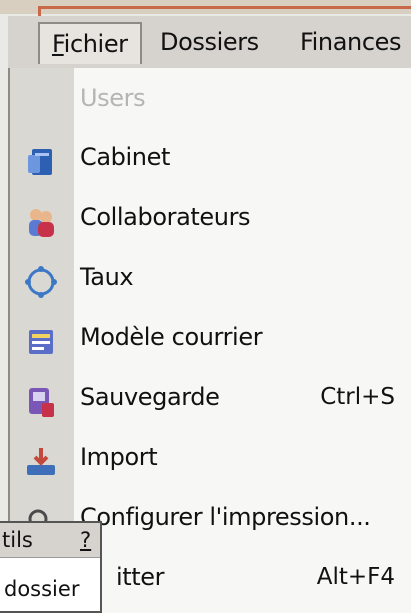 The width and height of the screenshot is (411, 613). What do you see at coordinates (17, 540) in the screenshot?
I see `overlapping-menu-outils: tils` at bounding box center [17, 540].